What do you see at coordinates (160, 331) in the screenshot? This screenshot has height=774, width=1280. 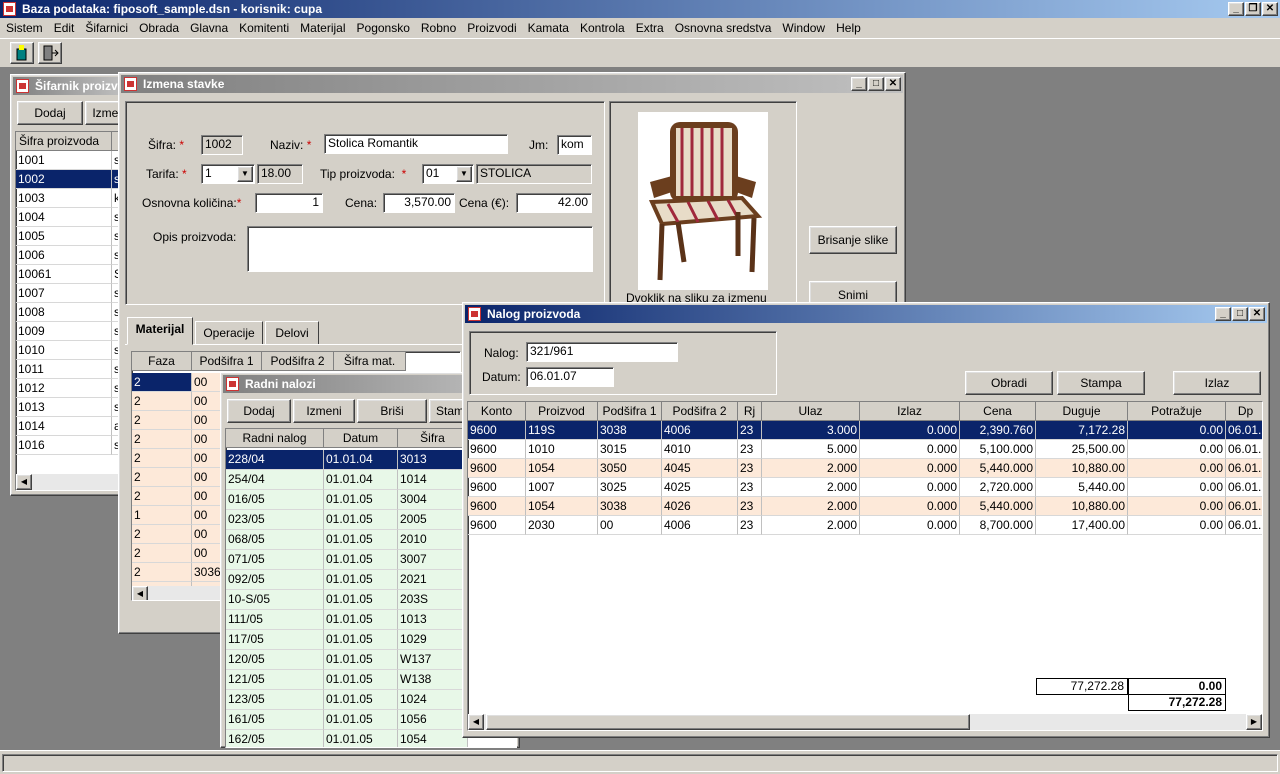 I see `tab-materijal: Materijal` at bounding box center [160, 331].